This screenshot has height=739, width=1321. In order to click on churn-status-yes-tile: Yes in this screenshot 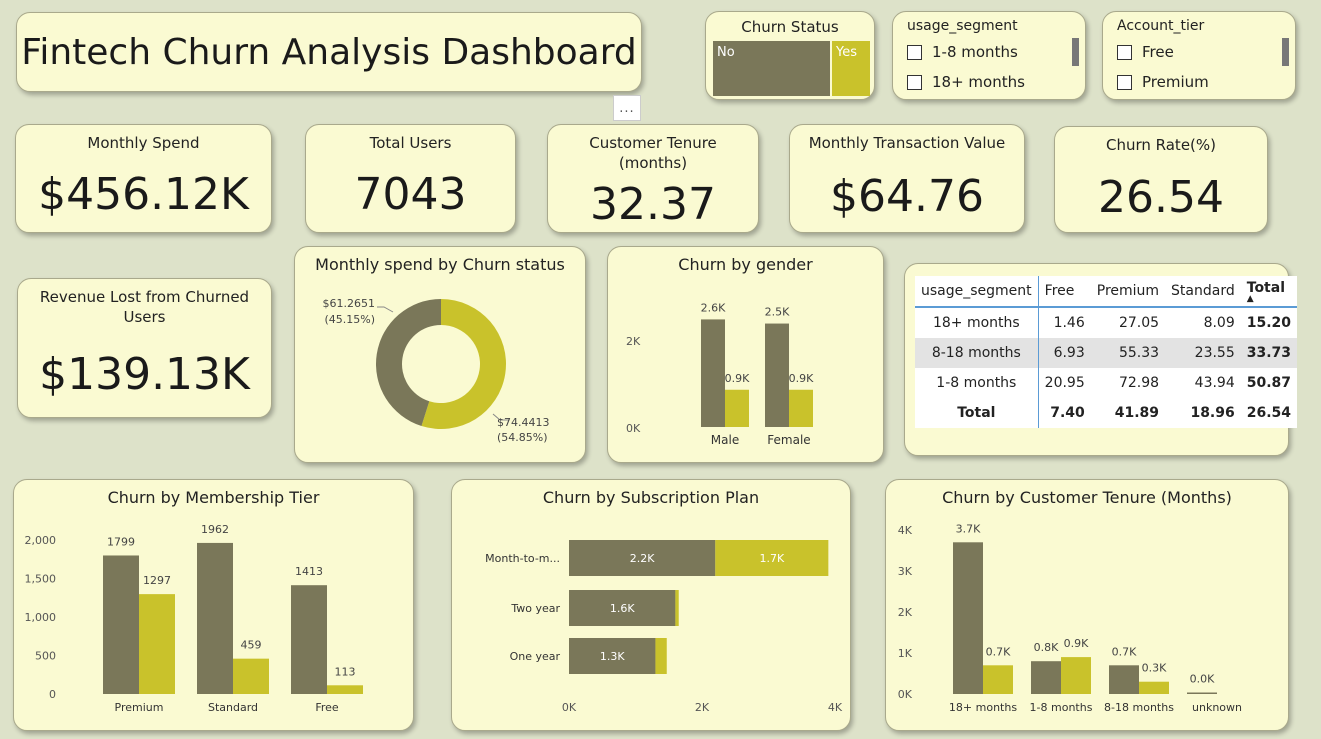, I will do `click(851, 68)`.